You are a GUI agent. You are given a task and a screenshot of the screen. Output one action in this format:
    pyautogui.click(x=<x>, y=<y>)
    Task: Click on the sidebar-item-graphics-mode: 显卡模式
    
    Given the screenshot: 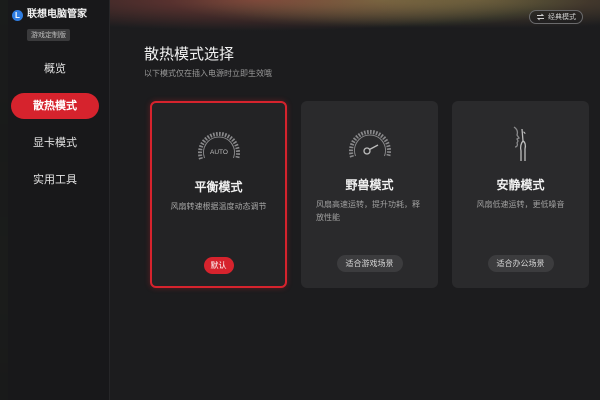 What is the action you would take?
    pyautogui.click(x=55, y=143)
    